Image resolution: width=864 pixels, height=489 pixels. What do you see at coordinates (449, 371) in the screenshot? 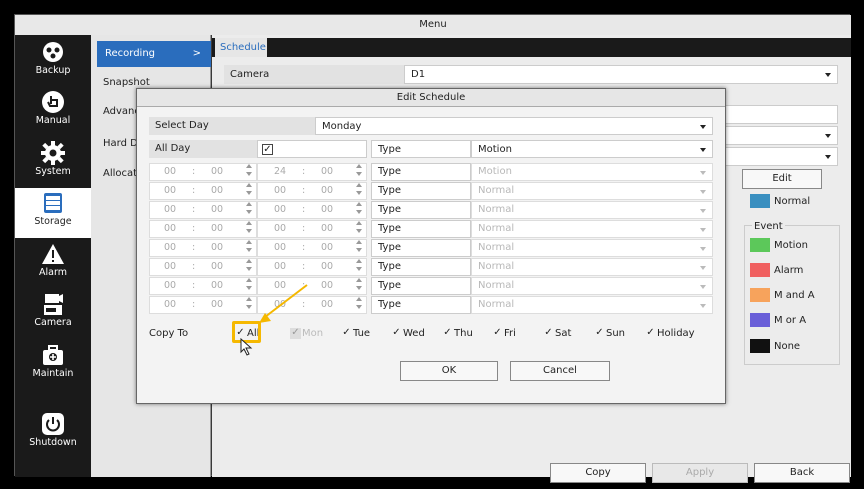
I see `ok-button: OK` at bounding box center [449, 371].